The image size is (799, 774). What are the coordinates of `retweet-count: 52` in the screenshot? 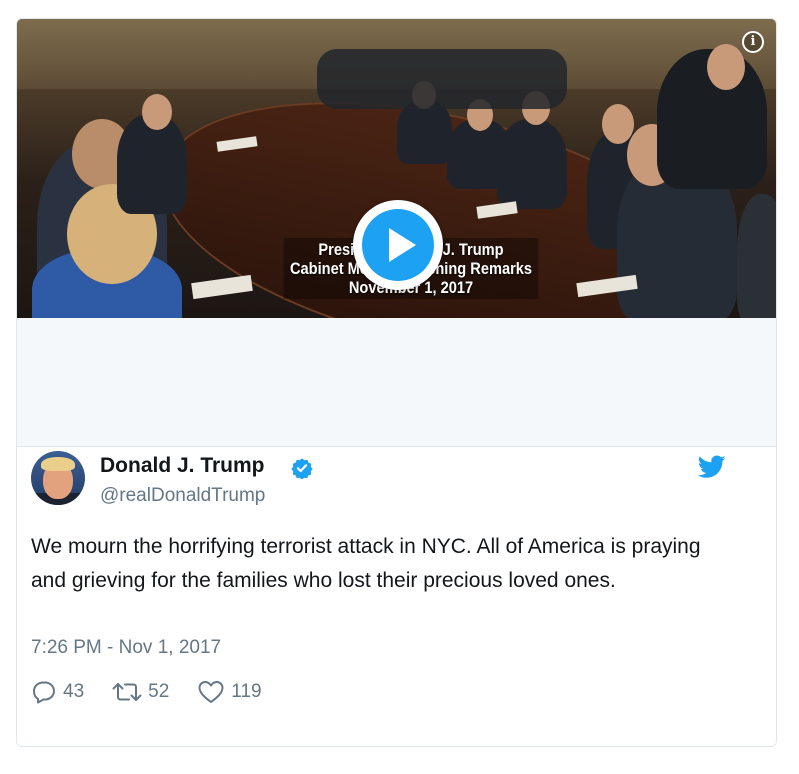 It's located at (159, 691).